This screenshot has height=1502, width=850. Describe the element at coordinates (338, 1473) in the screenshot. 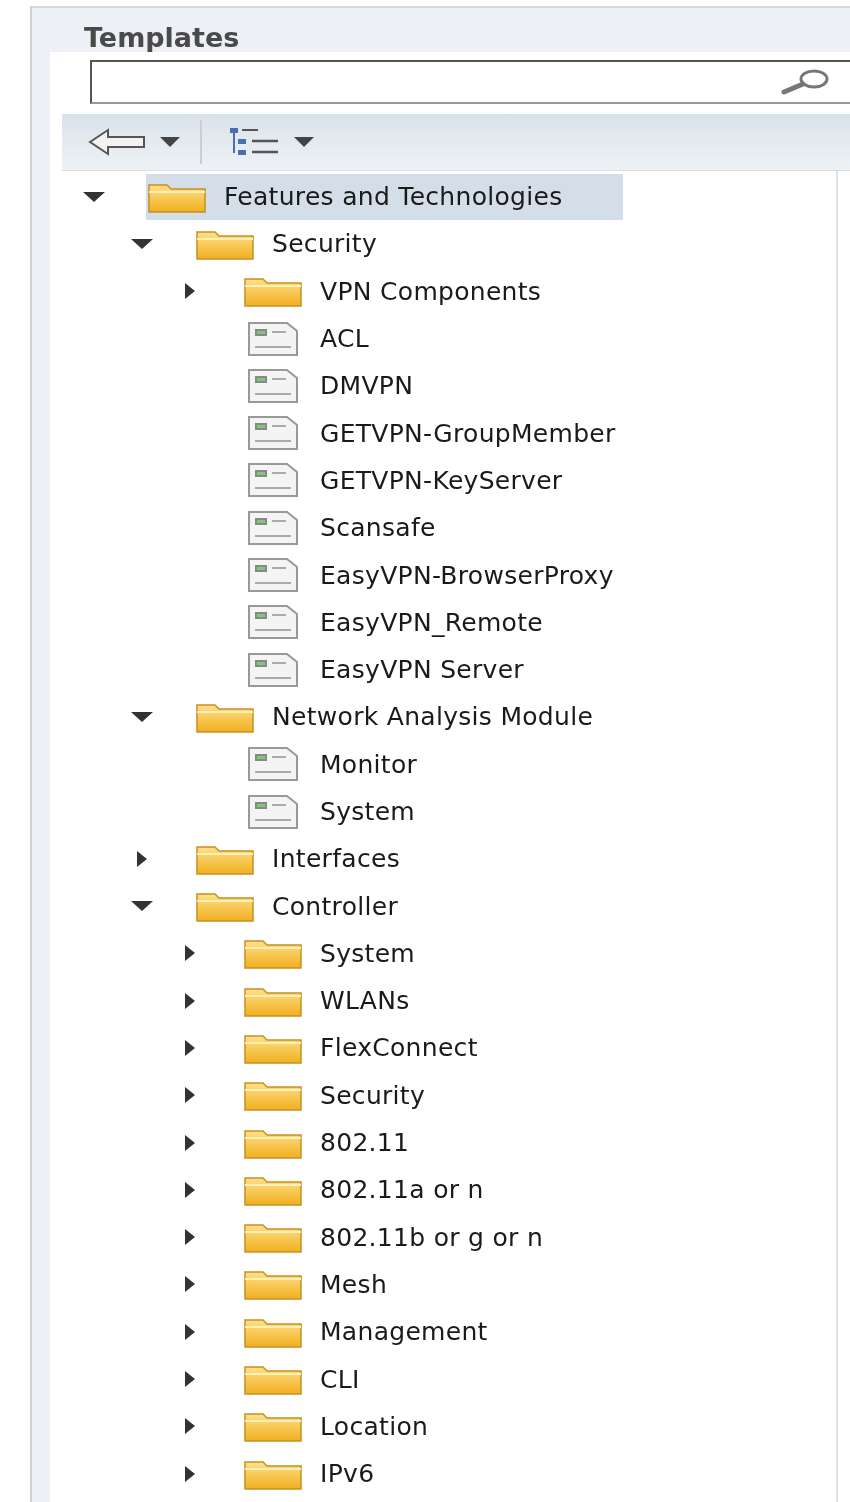

I see `tree-item: IPv6` at that location.